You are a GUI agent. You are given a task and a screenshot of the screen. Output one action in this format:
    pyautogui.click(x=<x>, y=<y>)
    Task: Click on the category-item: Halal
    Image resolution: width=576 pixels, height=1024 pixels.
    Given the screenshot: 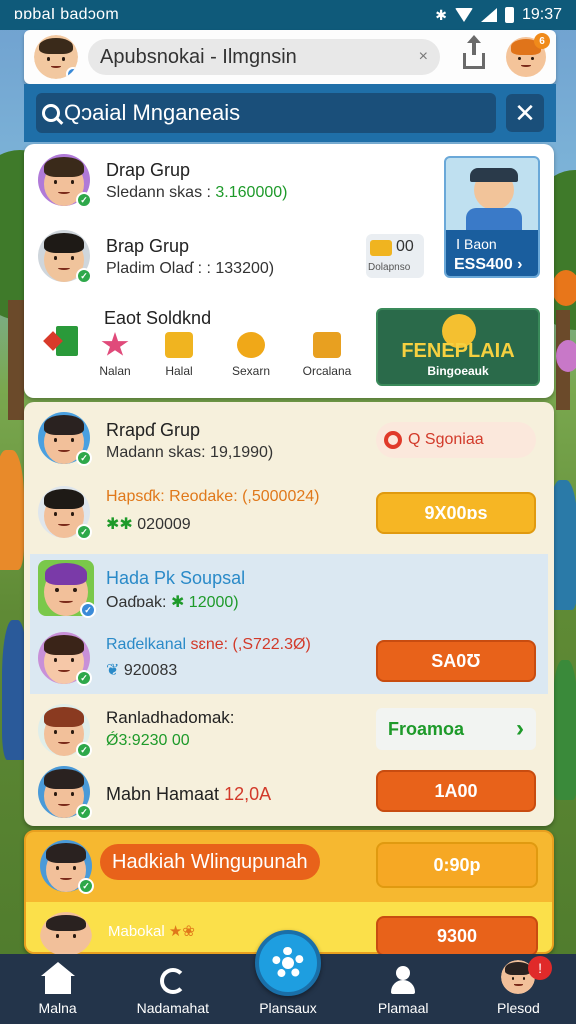 What is the action you would take?
    pyautogui.click(x=179, y=355)
    